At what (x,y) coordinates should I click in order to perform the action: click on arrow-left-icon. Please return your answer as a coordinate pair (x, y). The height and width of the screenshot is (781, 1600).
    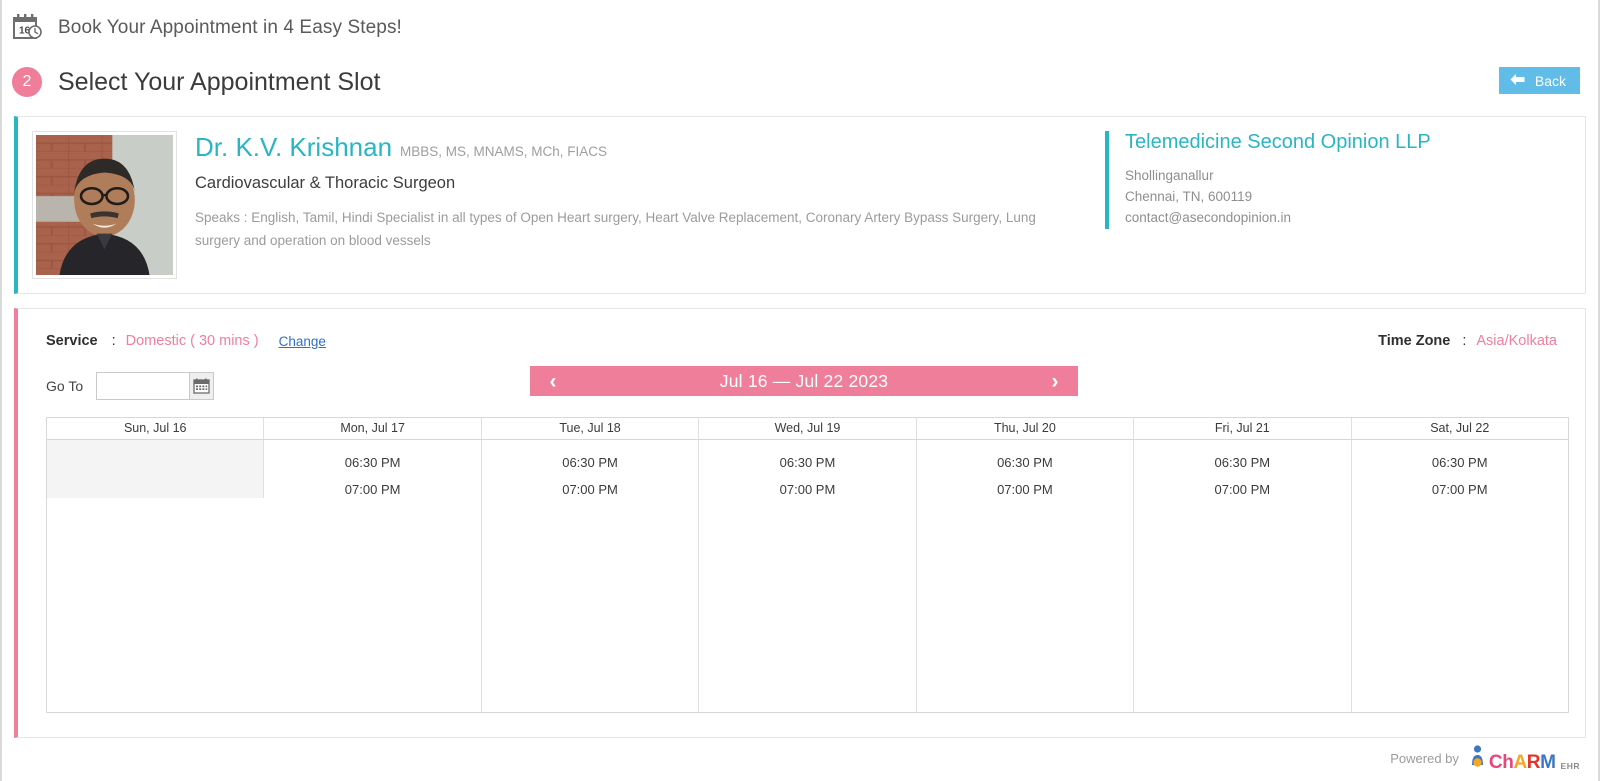
    Looking at the image, I should click on (1517, 81).